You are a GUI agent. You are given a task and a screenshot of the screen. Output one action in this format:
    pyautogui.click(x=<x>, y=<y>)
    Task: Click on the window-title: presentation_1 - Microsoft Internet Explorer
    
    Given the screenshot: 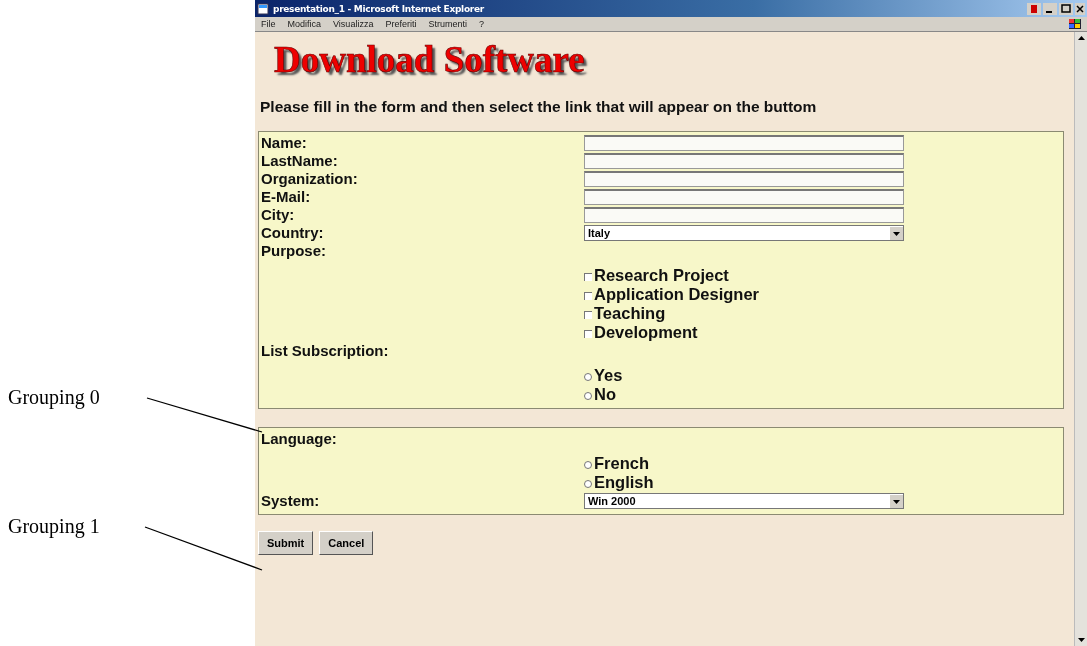 What is the action you would take?
    pyautogui.click(x=378, y=8)
    